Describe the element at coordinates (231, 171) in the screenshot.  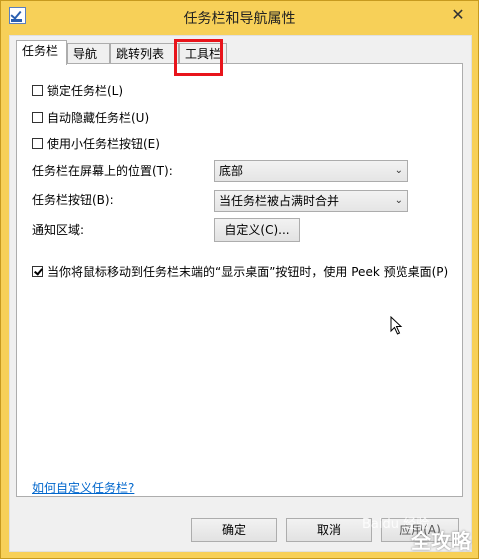
I see `taskbar-position-value: 底部` at that location.